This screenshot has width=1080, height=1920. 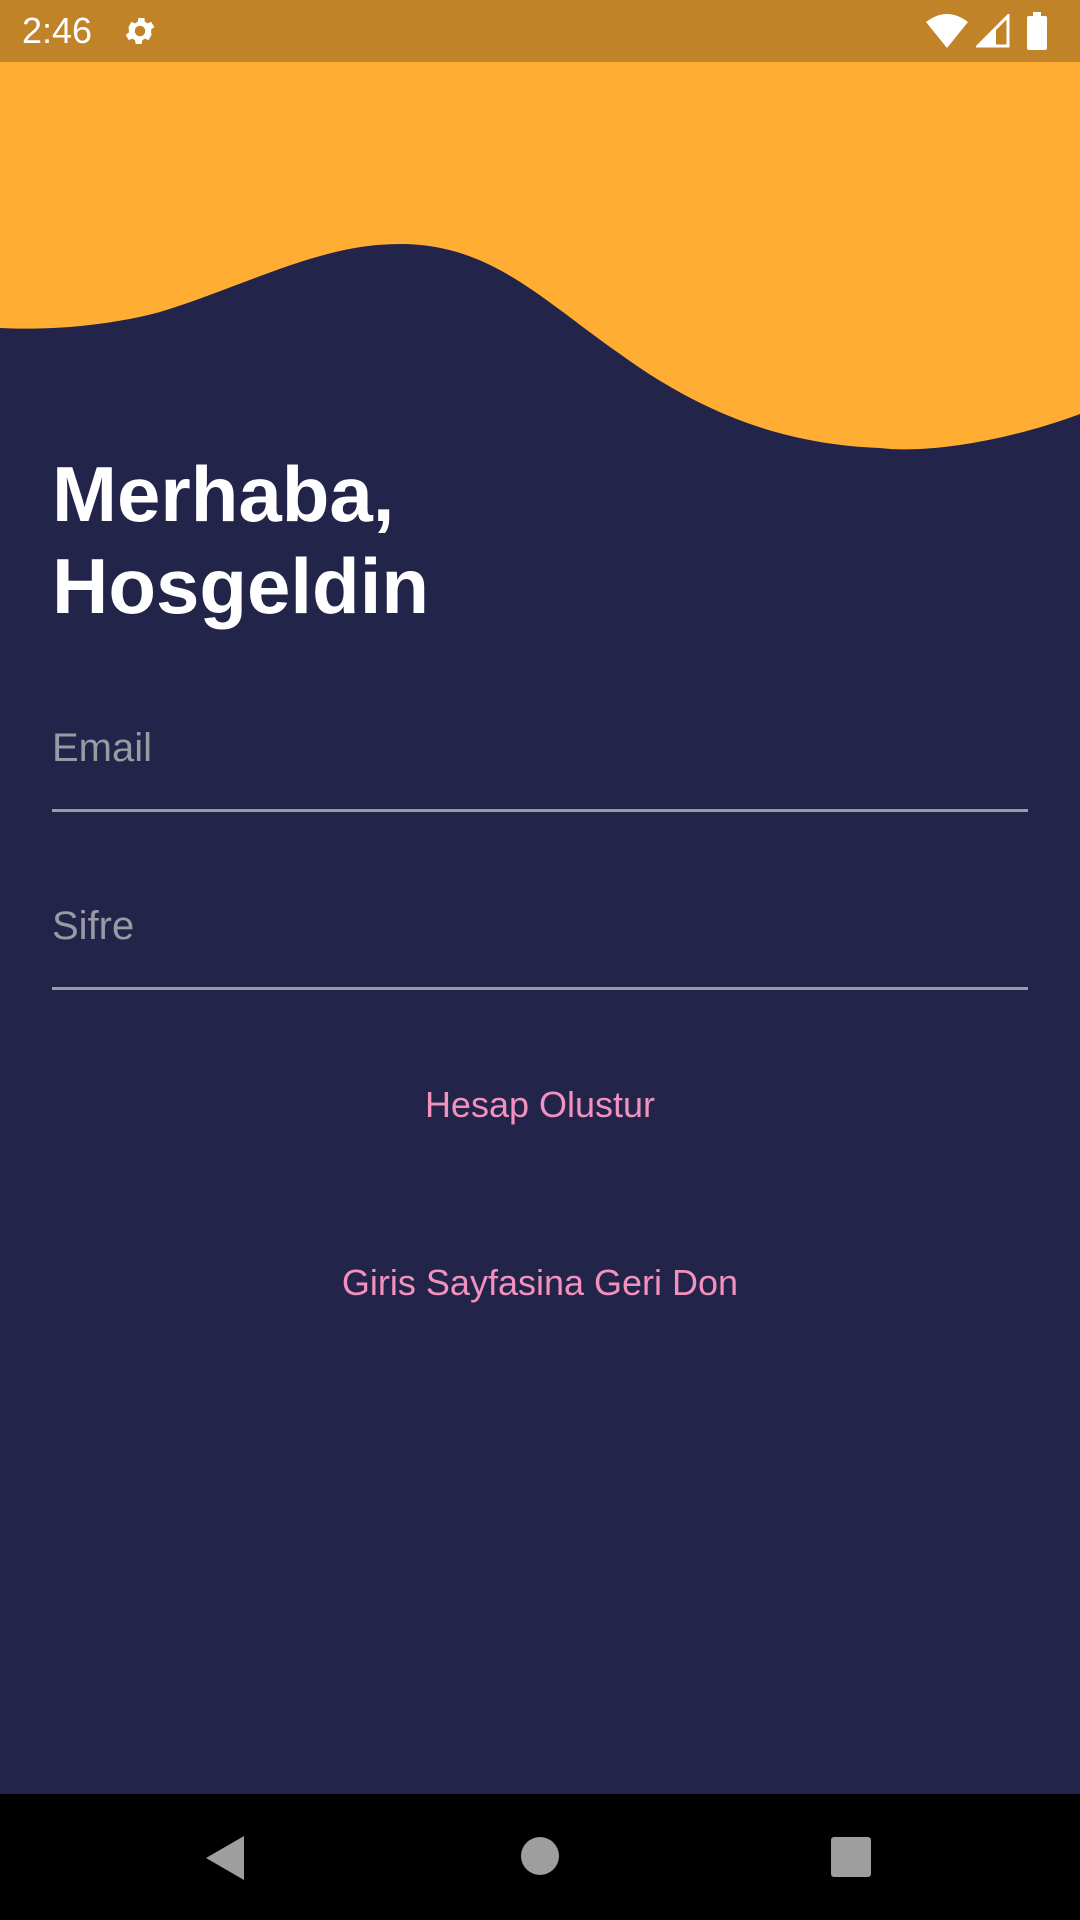 What do you see at coordinates (1037, 31) in the screenshot?
I see `battery-icon` at bounding box center [1037, 31].